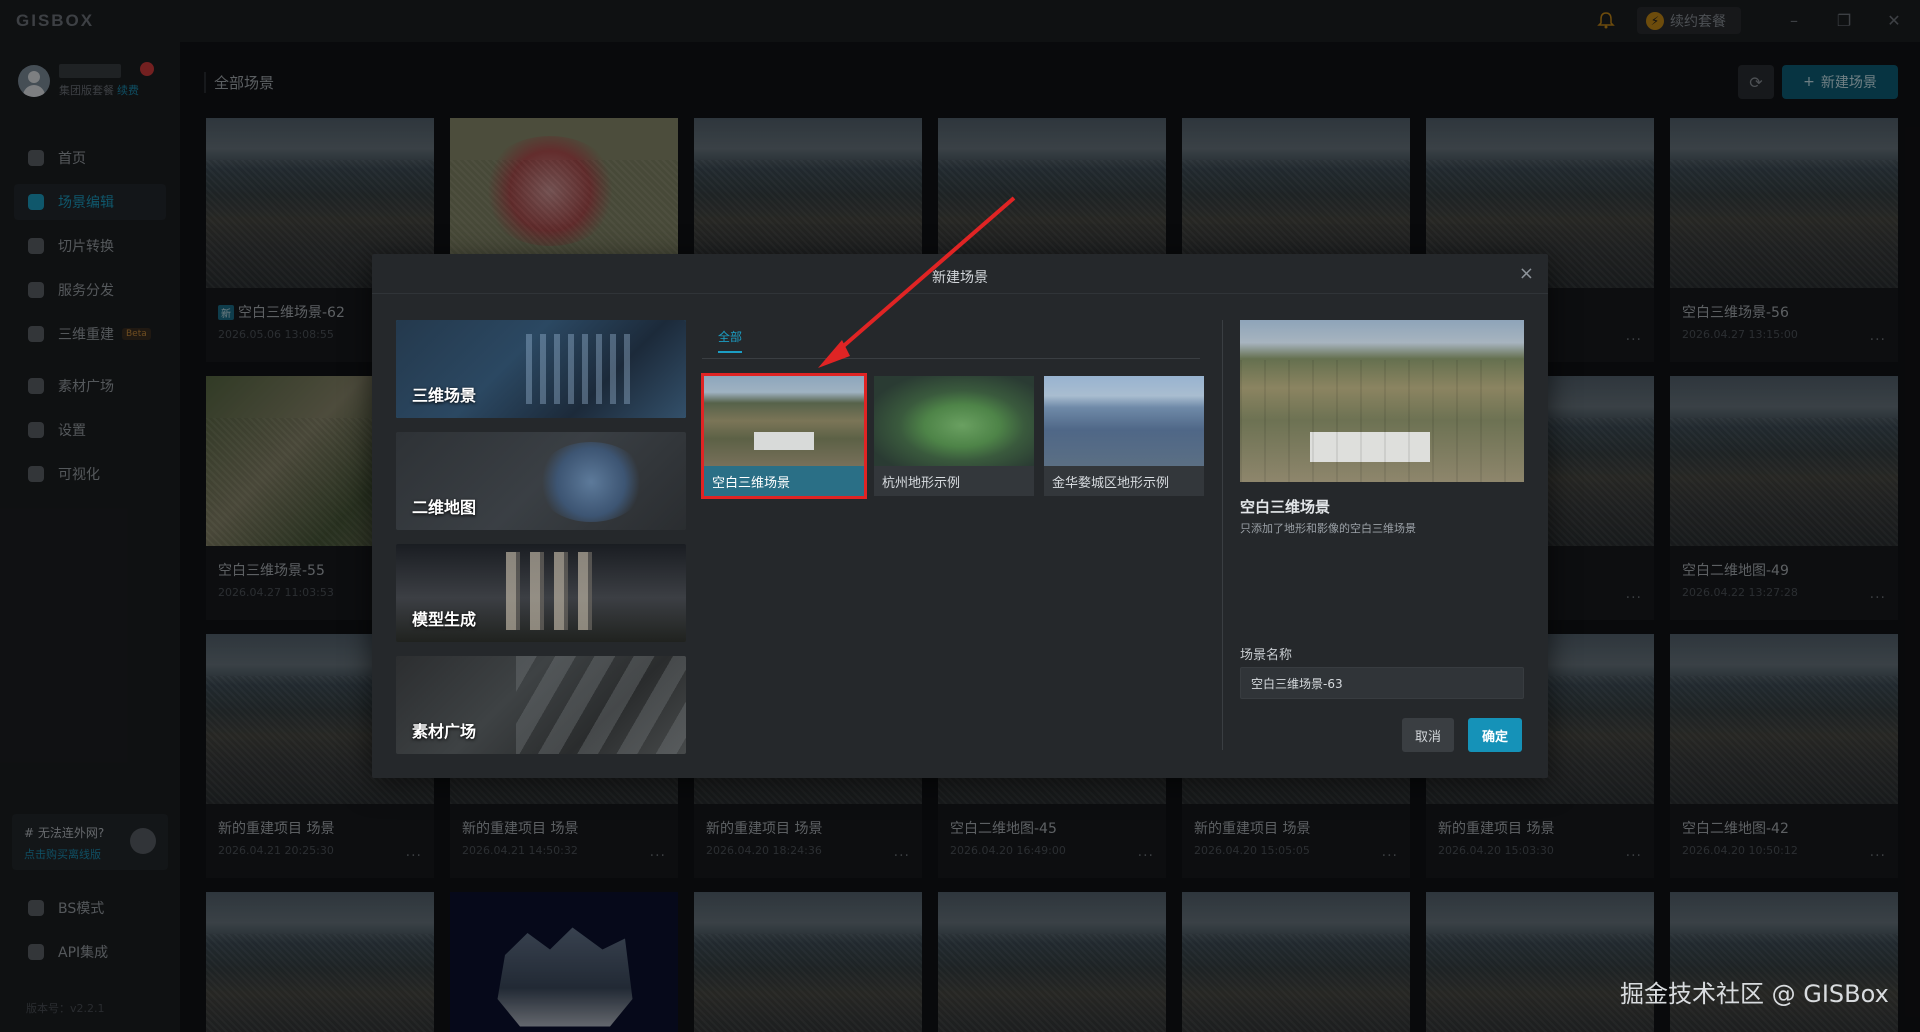 This screenshot has height=1032, width=1920. I want to click on category-label: 素材广场, so click(444, 731).